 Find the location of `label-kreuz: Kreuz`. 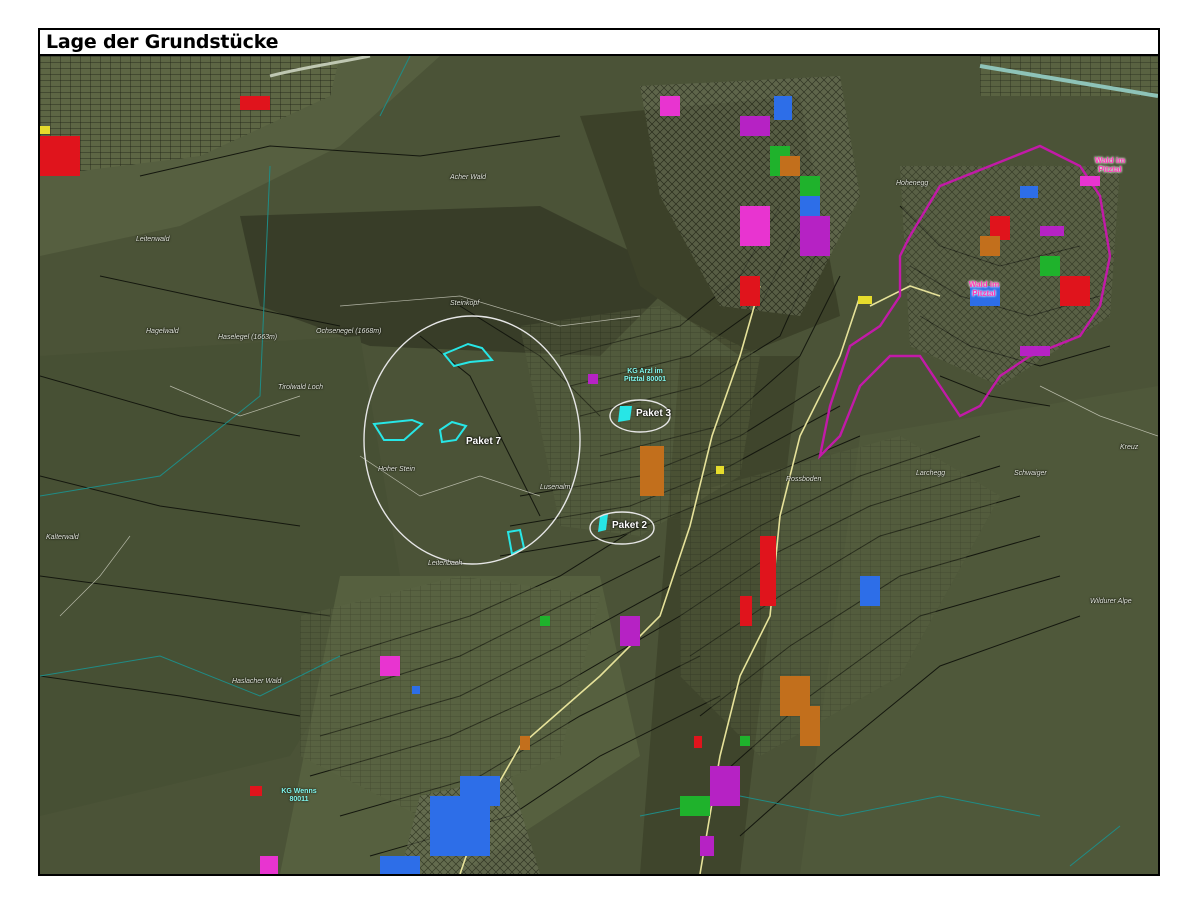

label-kreuz: Kreuz is located at coordinates (1129, 447).